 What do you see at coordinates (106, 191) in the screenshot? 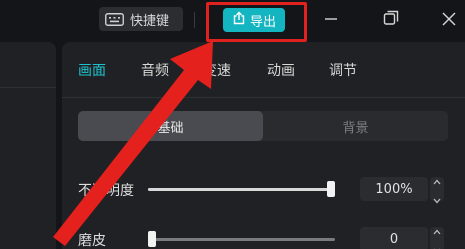
I see `opacity-label: 不透明度` at bounding box center [106, 191].